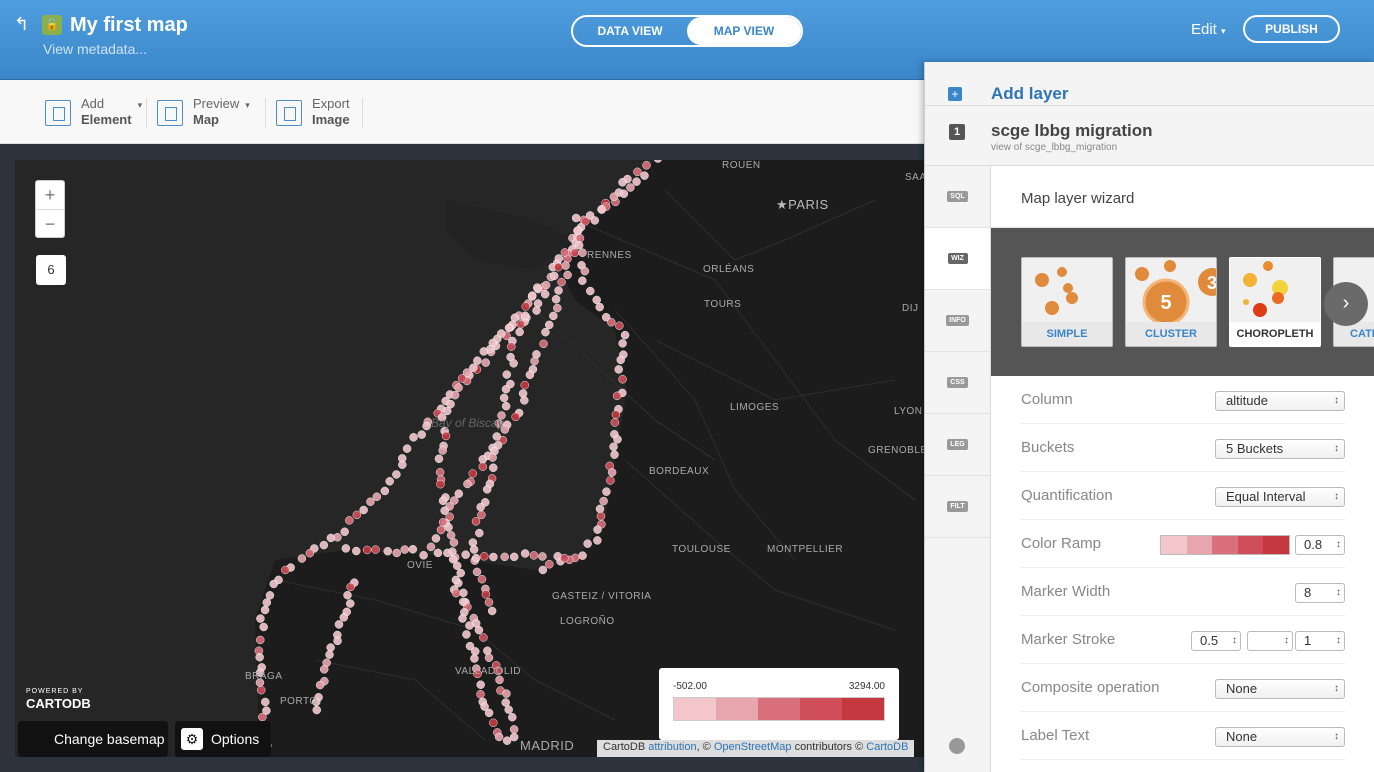  What do you see at coordinates (630, 31) in the screenshot?
I see `data-view-tab: DATA VIEW` at bounding box center [630, 31].